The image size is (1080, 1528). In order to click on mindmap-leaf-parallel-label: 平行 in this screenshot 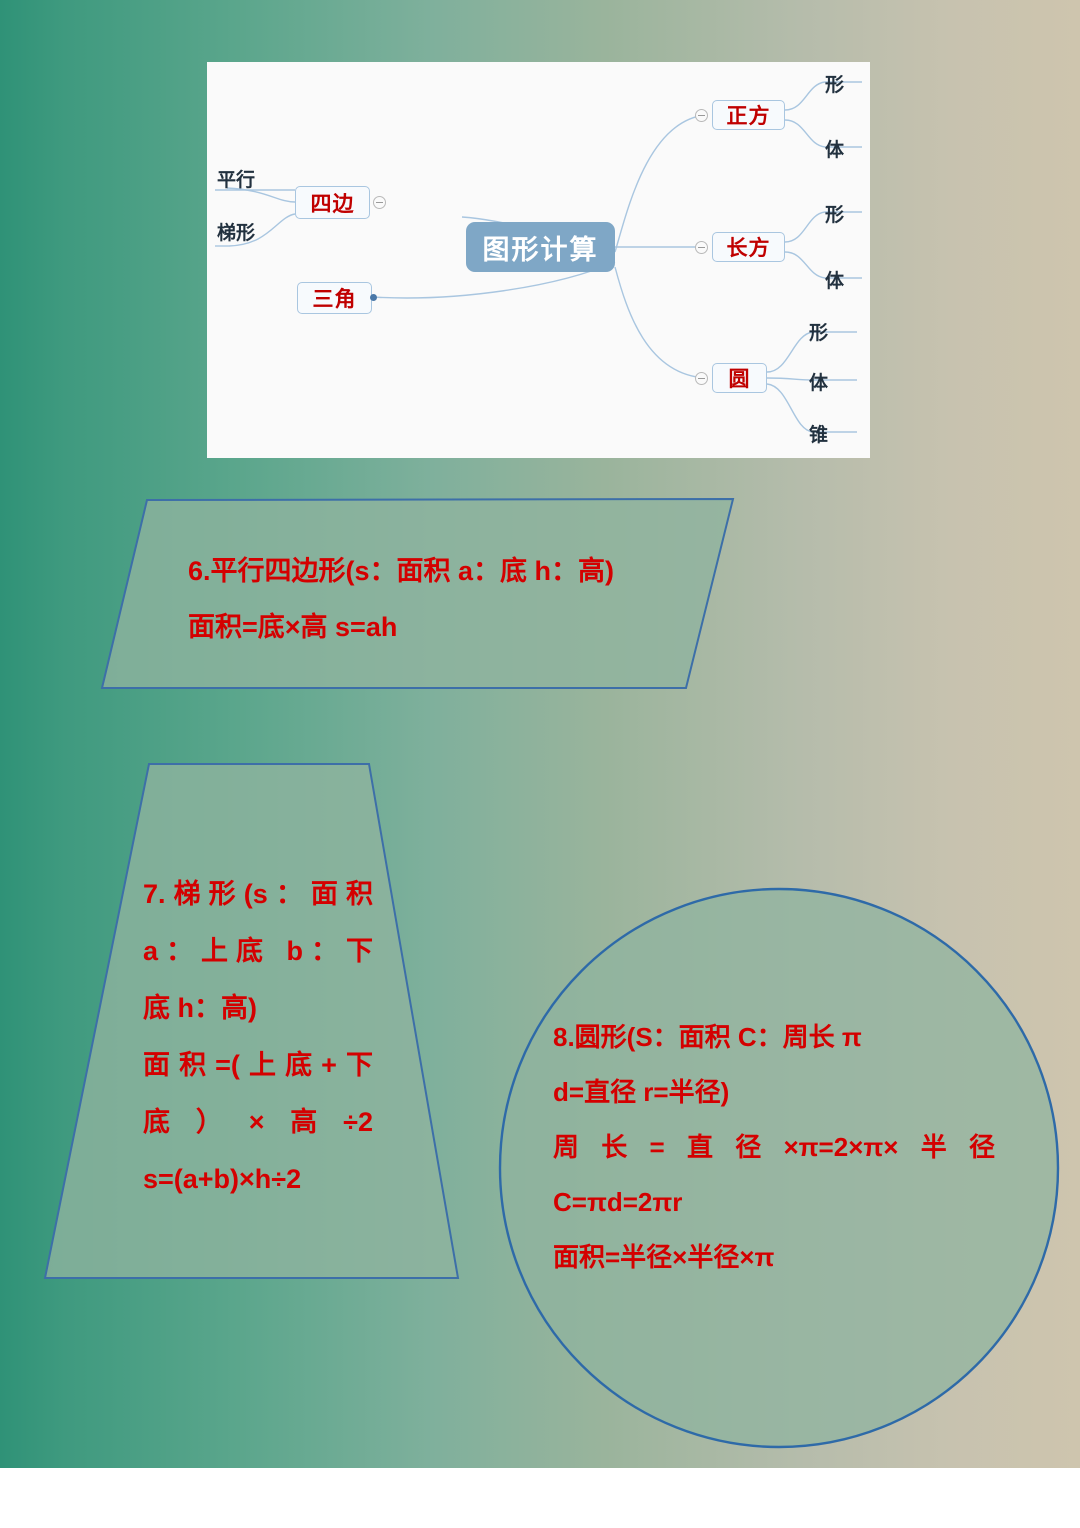, I will do `click(236, 180)`.